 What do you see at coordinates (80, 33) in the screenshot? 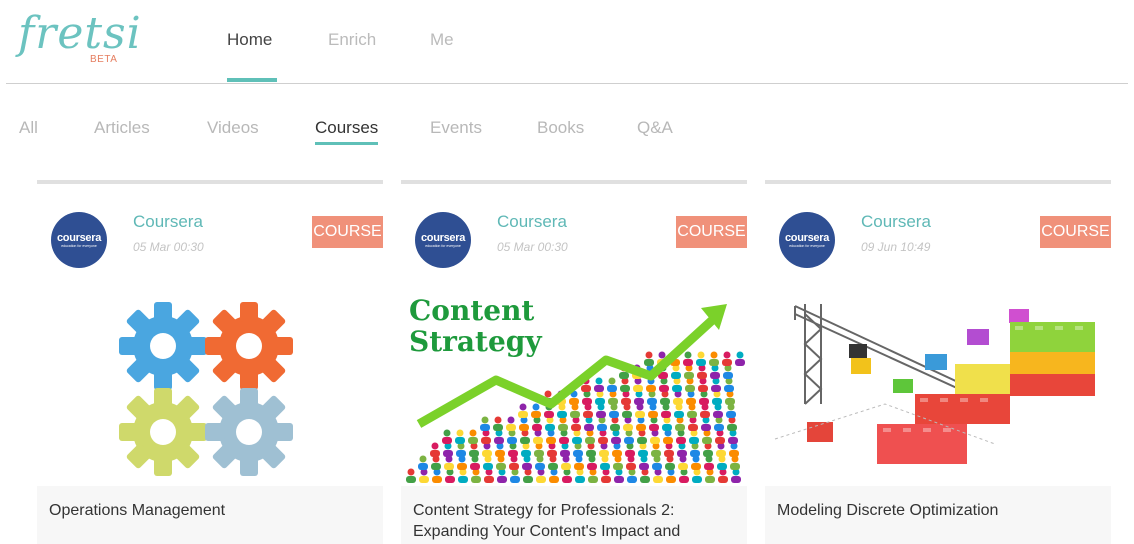
I see `logo-text: fretsi` at bounding box center [80, 33].